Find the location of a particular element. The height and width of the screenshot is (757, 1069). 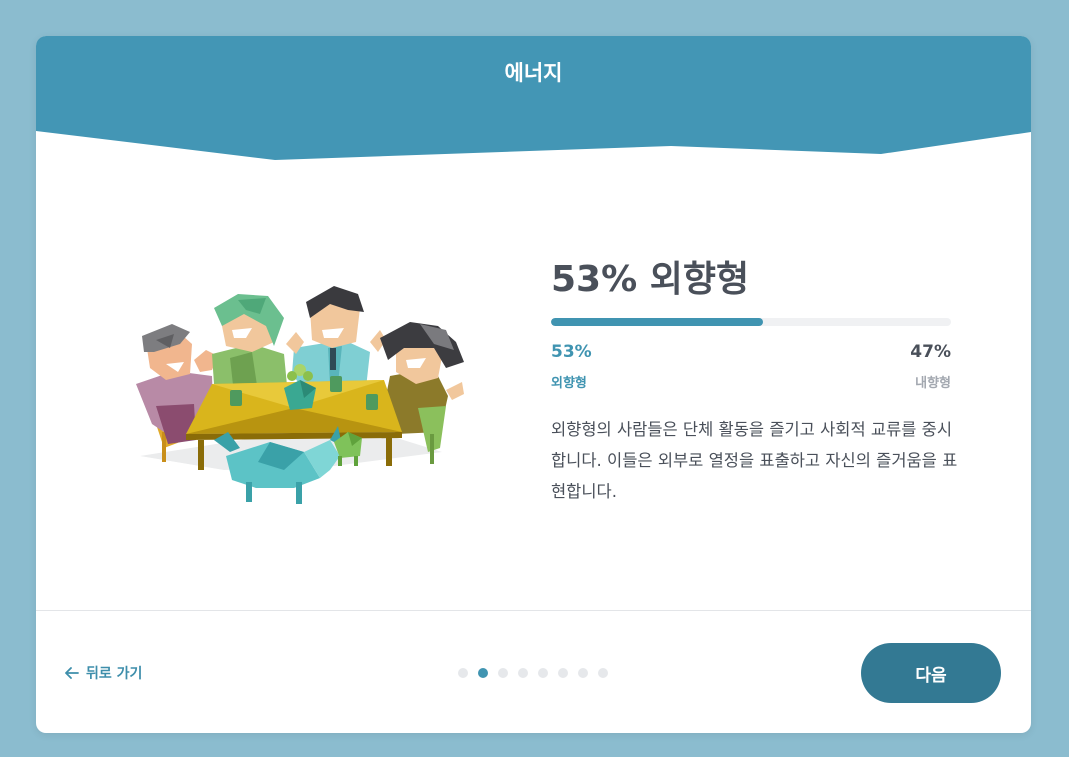

footer-divider is located at coordinates (533, 610).